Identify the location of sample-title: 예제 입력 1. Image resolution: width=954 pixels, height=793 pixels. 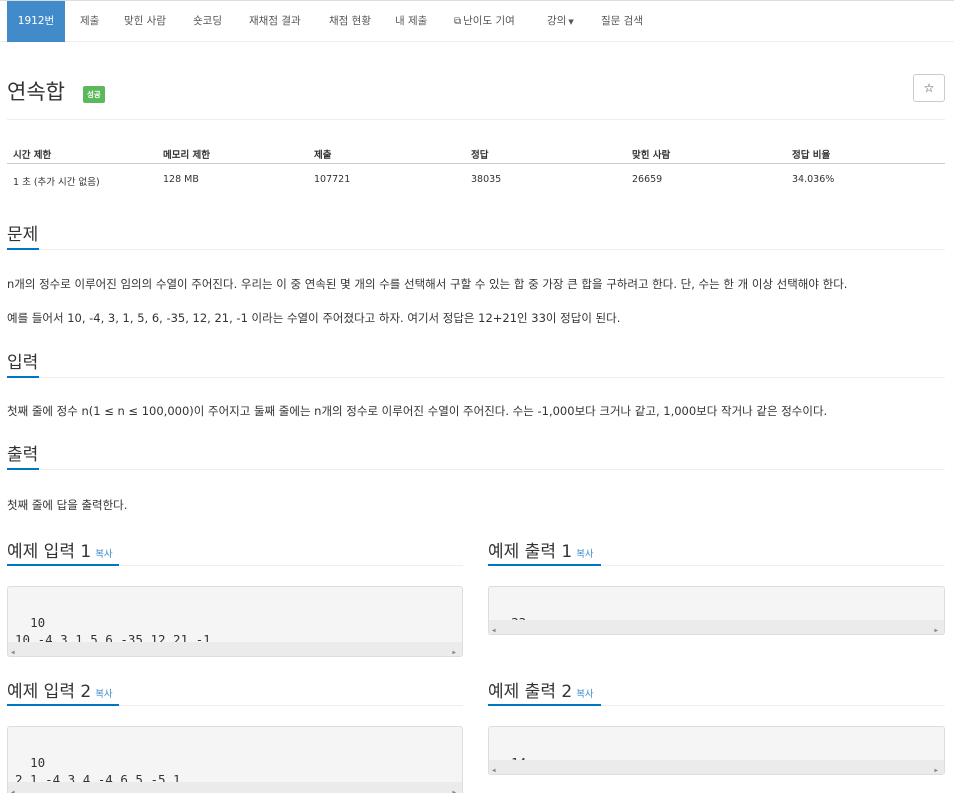
(49, 552).